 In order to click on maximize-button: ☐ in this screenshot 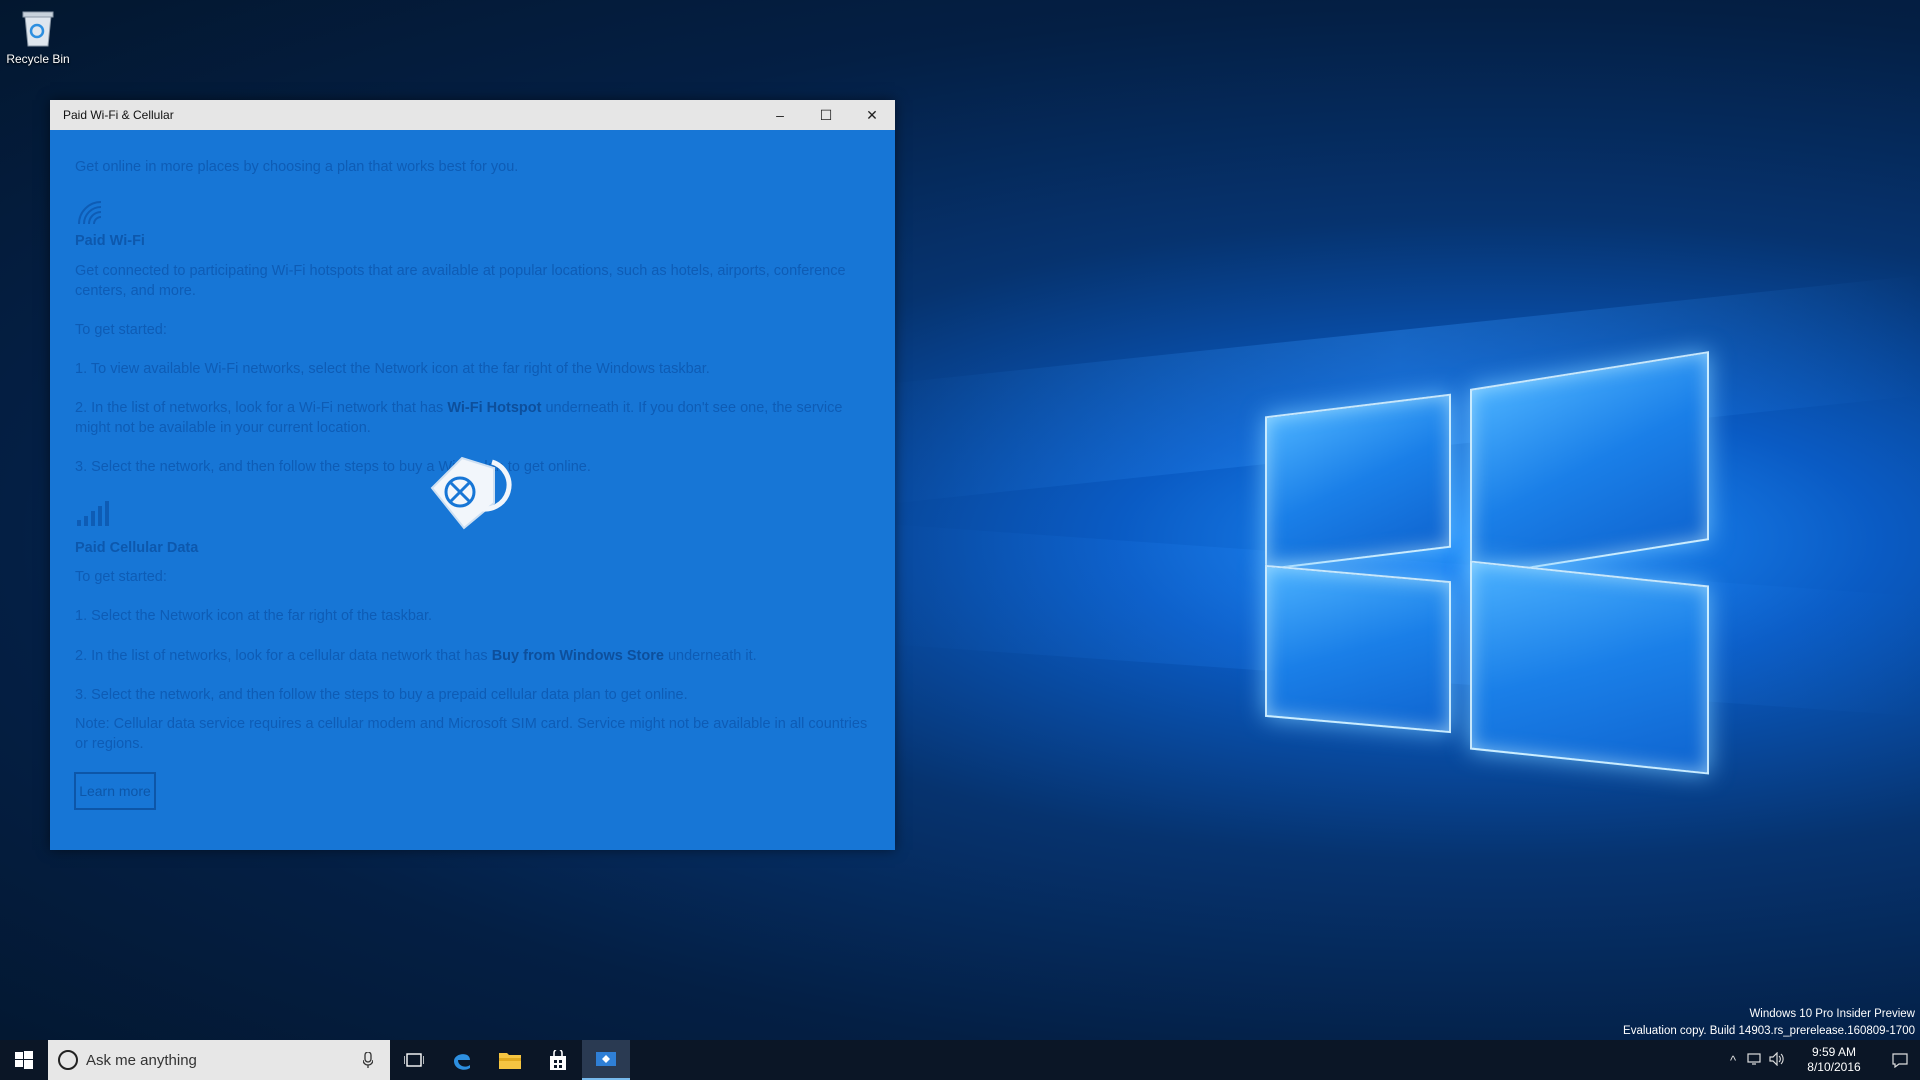, I will do `click(826, 115)`.